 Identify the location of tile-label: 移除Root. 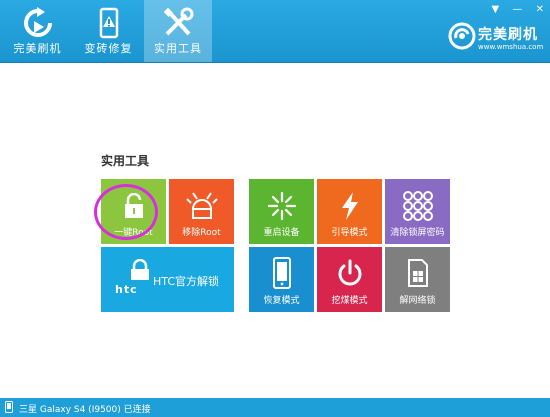
(201, 233).